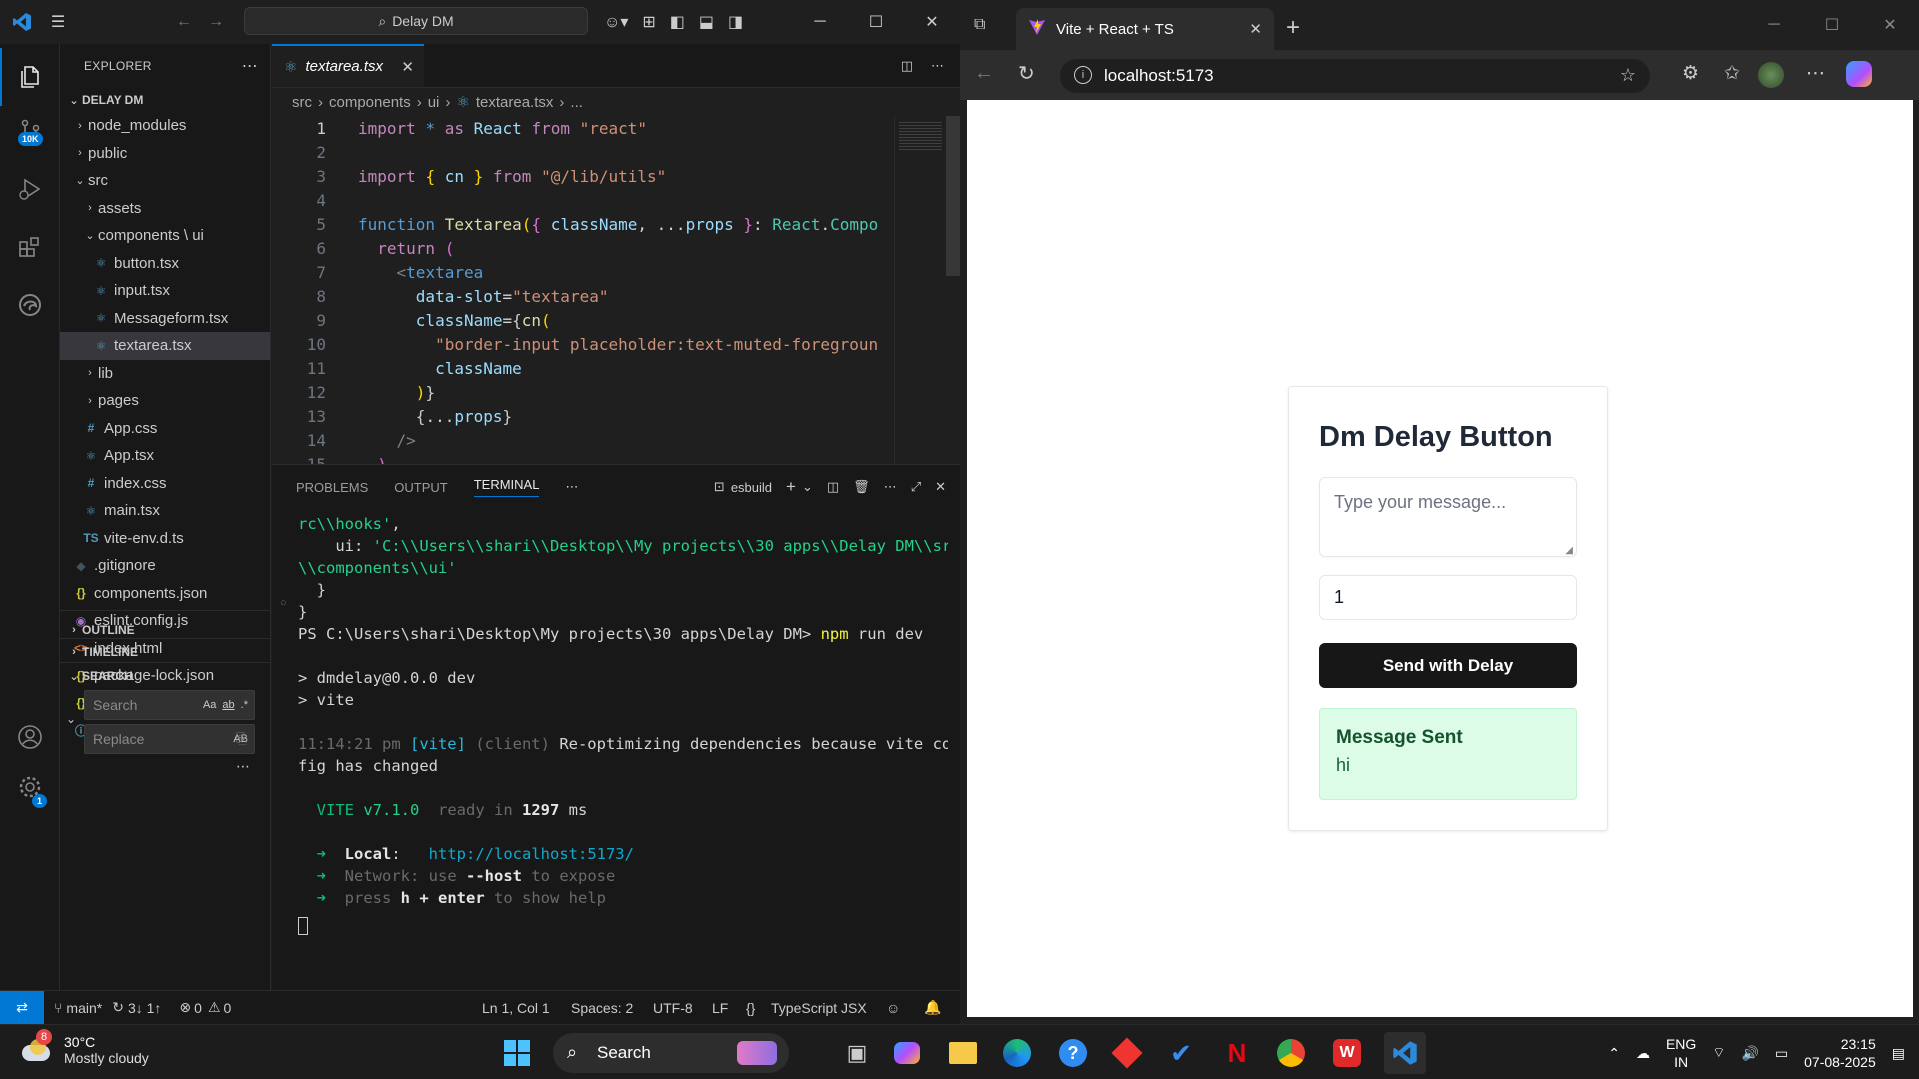 The width and height of the screenshot is (1919, 1079). Describe the element at coordinates (165, 291) in the screenshot. I see `tree-item: ⚛ input.tsx` at that location.